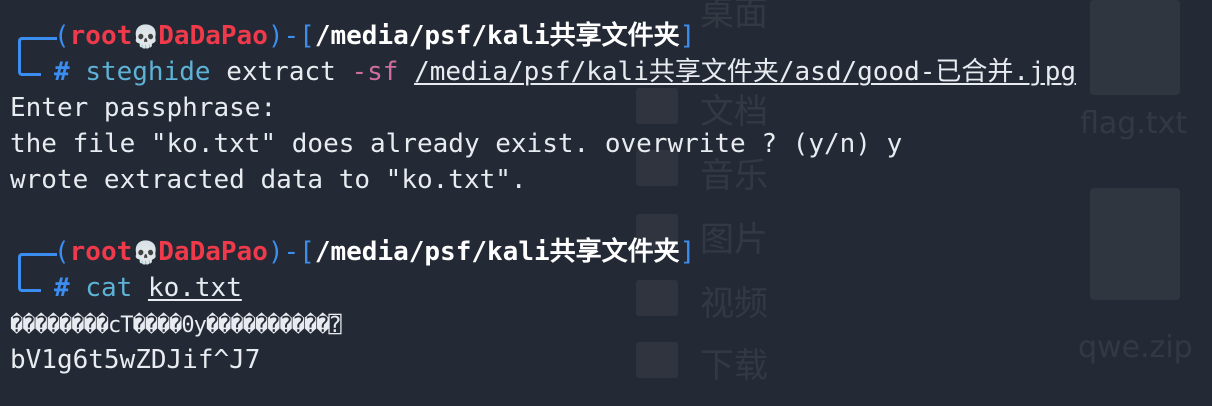 The height and width of the screenshot is (406, 1212). What do you see at coordinates (1135, 47) in the screenshot?
I see `flag-file-icon` at bounding box center [1135, 47].